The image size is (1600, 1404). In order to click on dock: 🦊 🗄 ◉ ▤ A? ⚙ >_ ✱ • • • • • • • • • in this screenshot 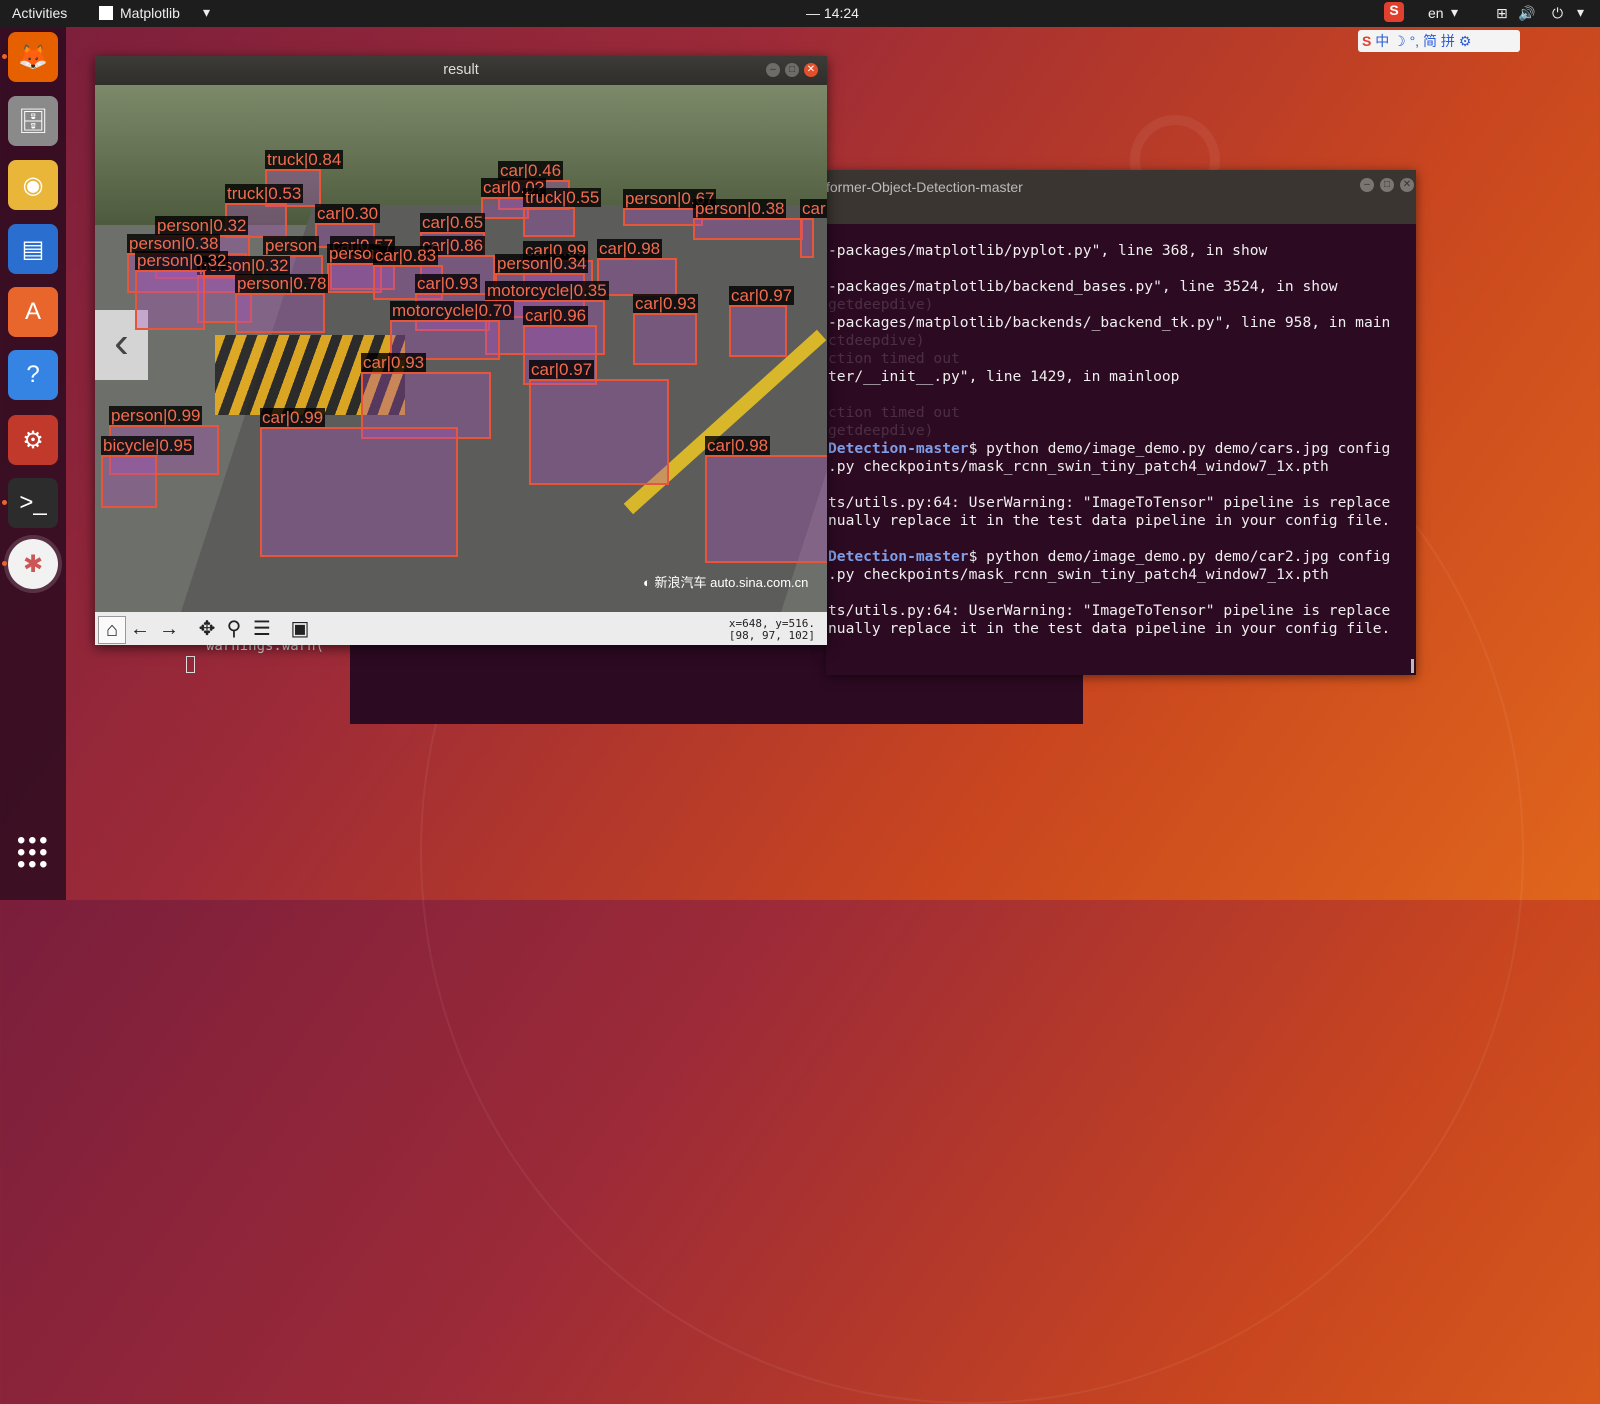, I will do `click(33, 463)`.